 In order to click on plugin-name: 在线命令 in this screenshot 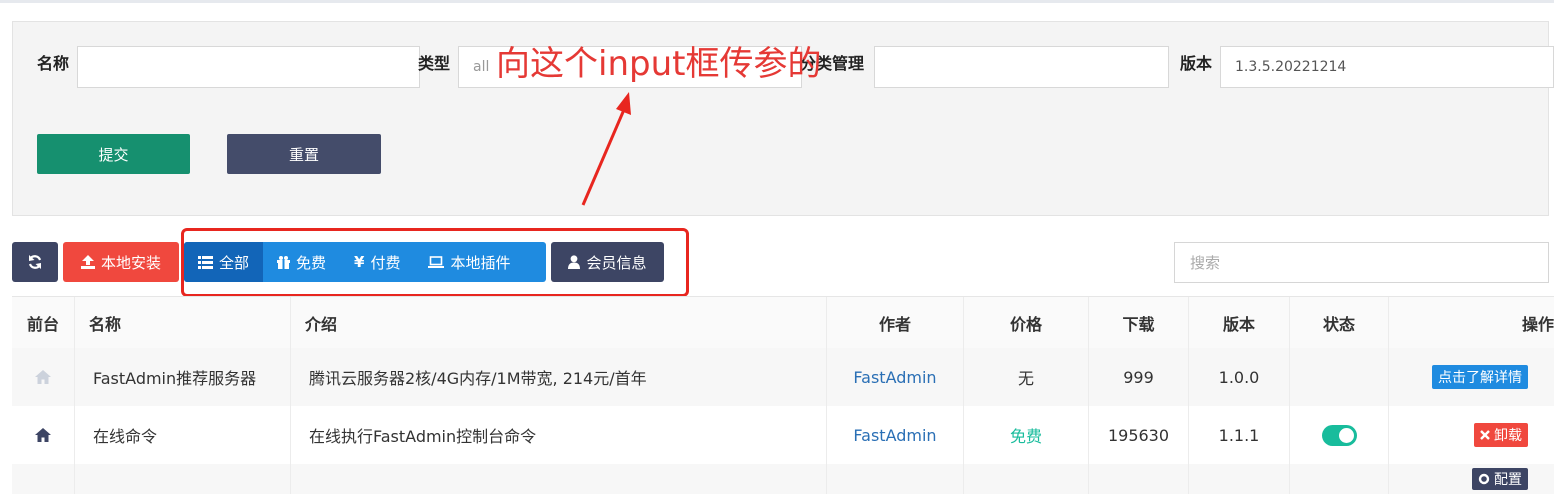, I will do `click(183, 435)`.